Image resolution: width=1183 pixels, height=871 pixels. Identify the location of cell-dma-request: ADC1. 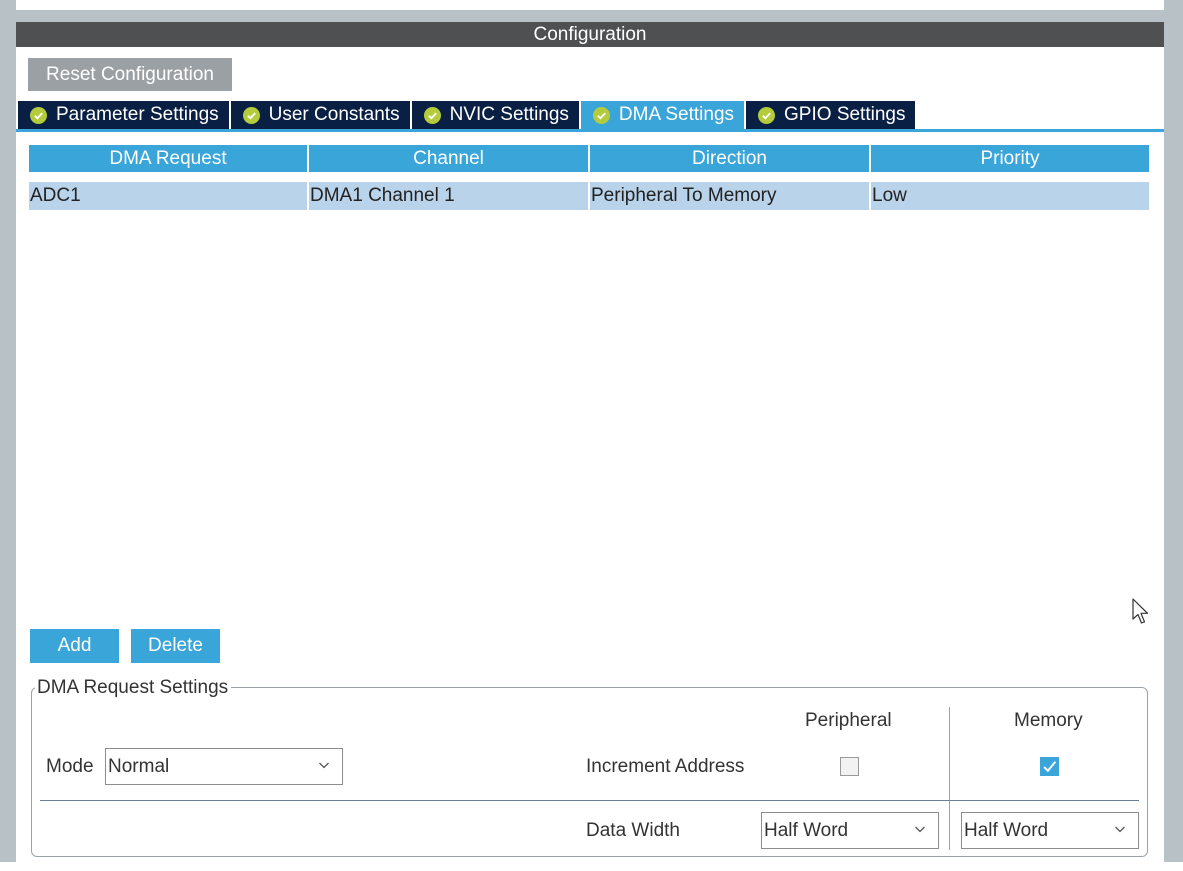
(169, 196).